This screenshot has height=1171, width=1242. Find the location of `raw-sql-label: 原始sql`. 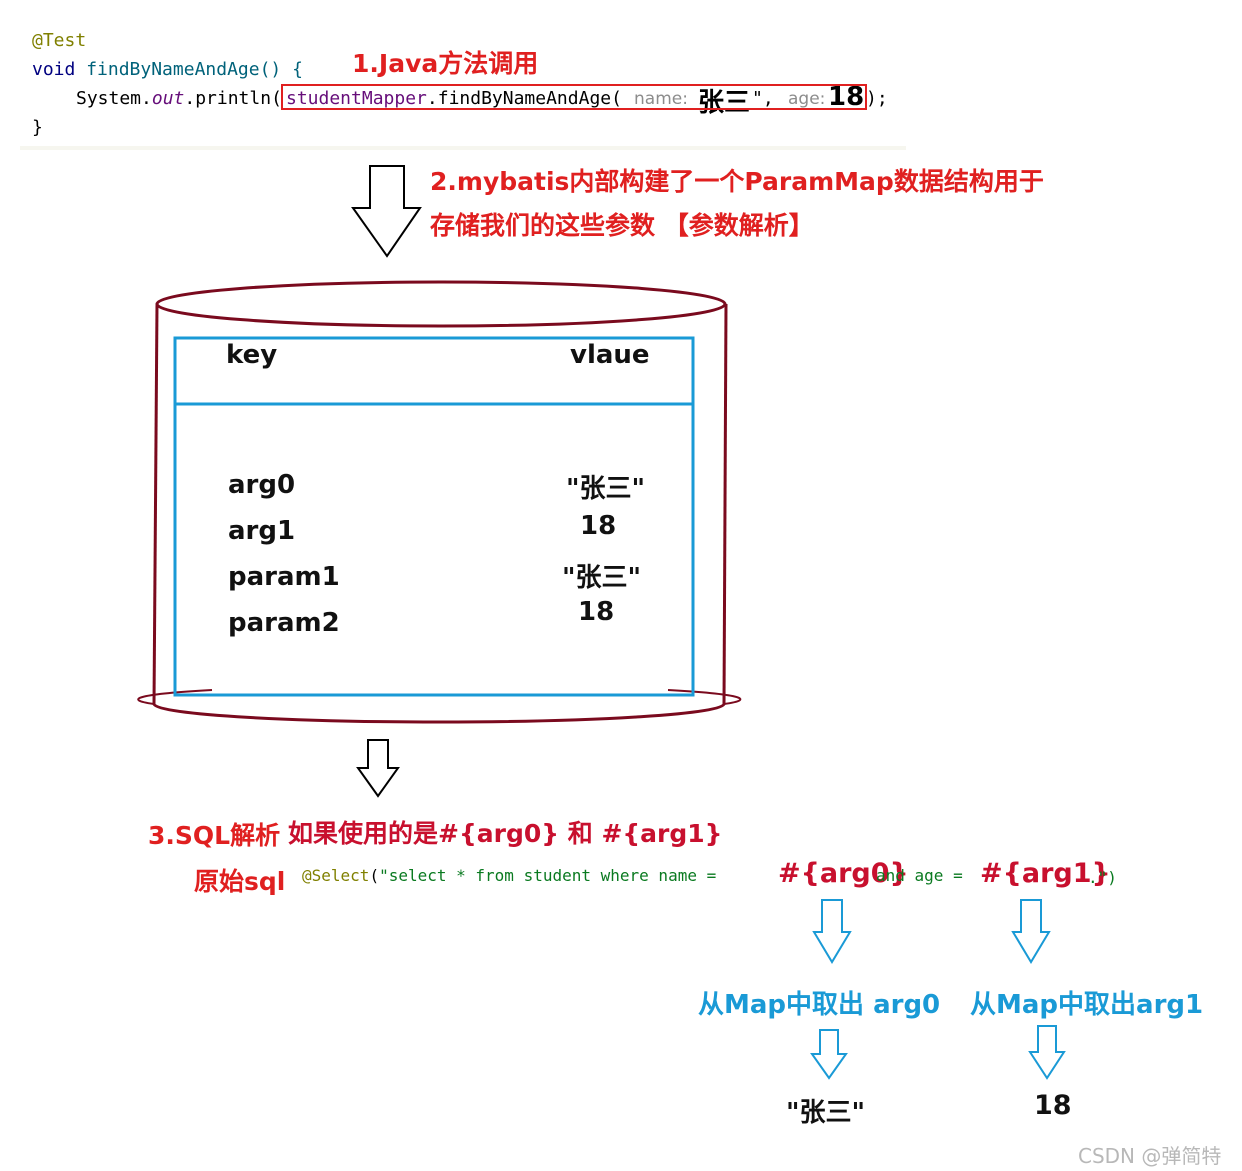

raw-sql-label: 原始sql is located at coordinates (240, 881).